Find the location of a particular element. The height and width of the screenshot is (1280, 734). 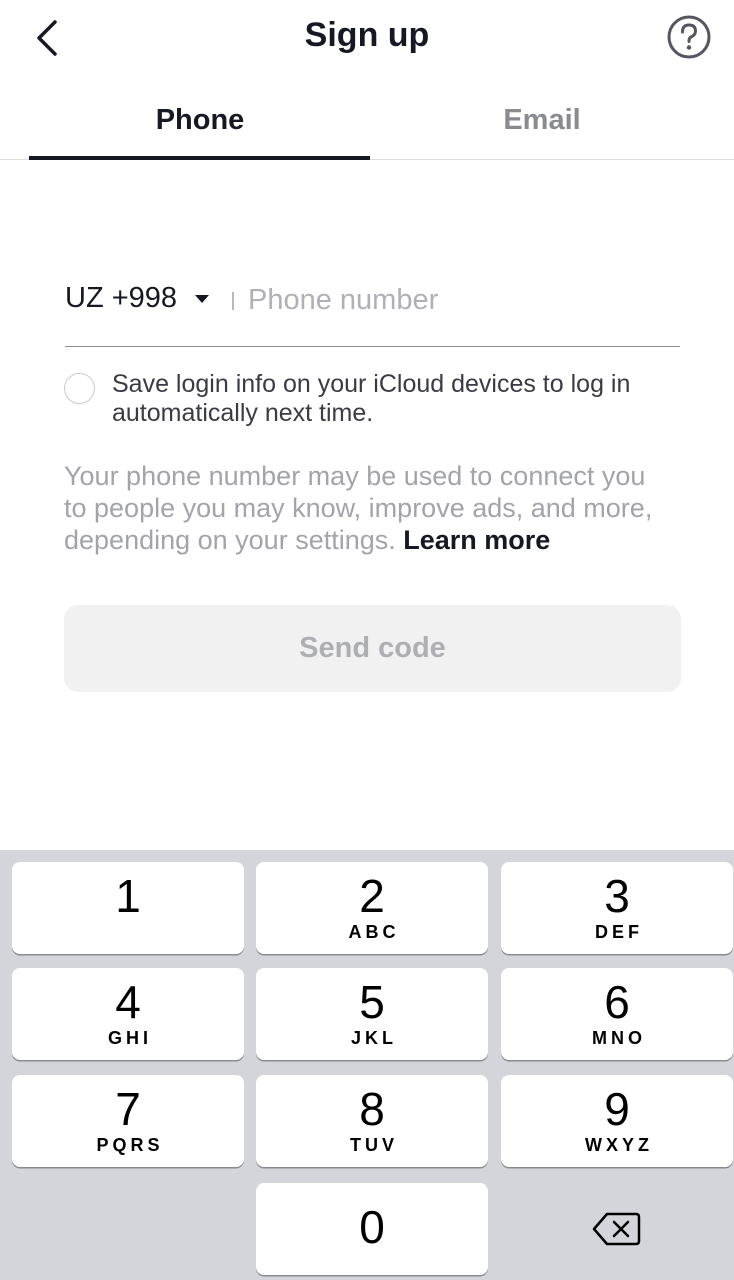

phone-number-input is located at coordinates (458, 300).